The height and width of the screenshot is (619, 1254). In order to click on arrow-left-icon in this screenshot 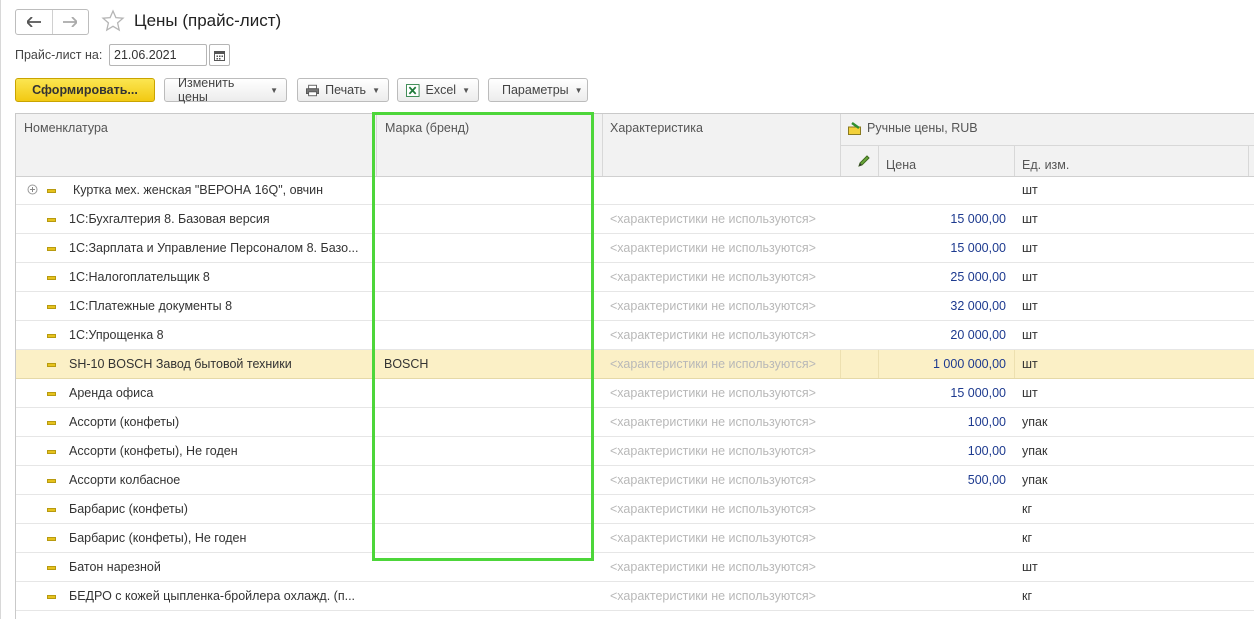, I will do `click(33, 22)`.